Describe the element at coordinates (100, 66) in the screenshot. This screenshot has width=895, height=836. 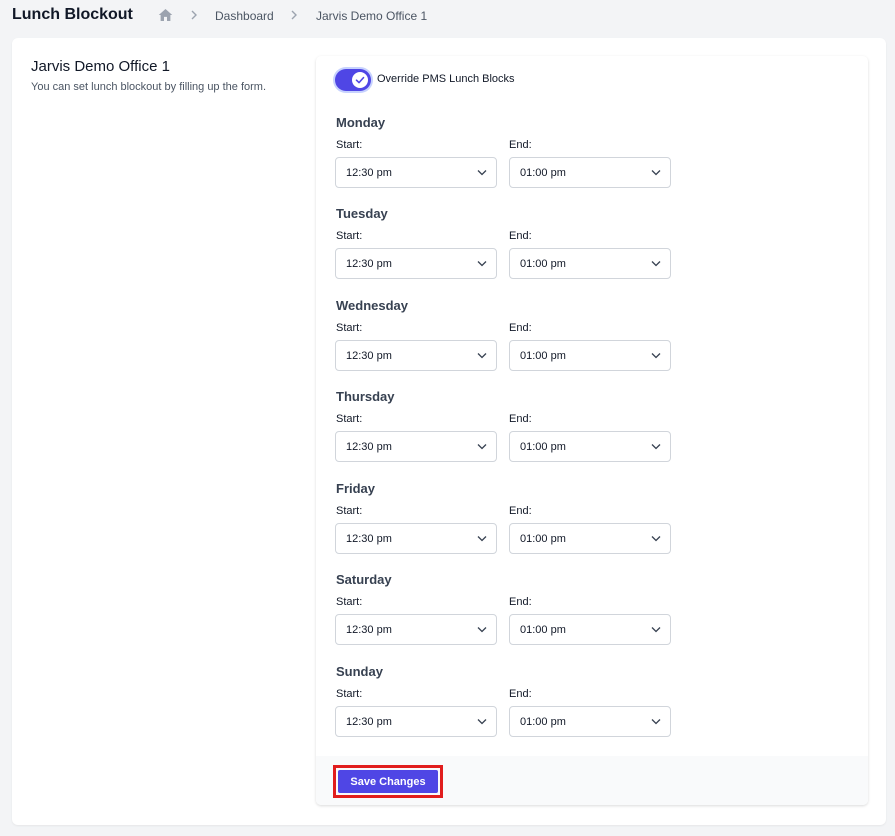
I see `section-title: Jarvis Demo Office 1` at that location.